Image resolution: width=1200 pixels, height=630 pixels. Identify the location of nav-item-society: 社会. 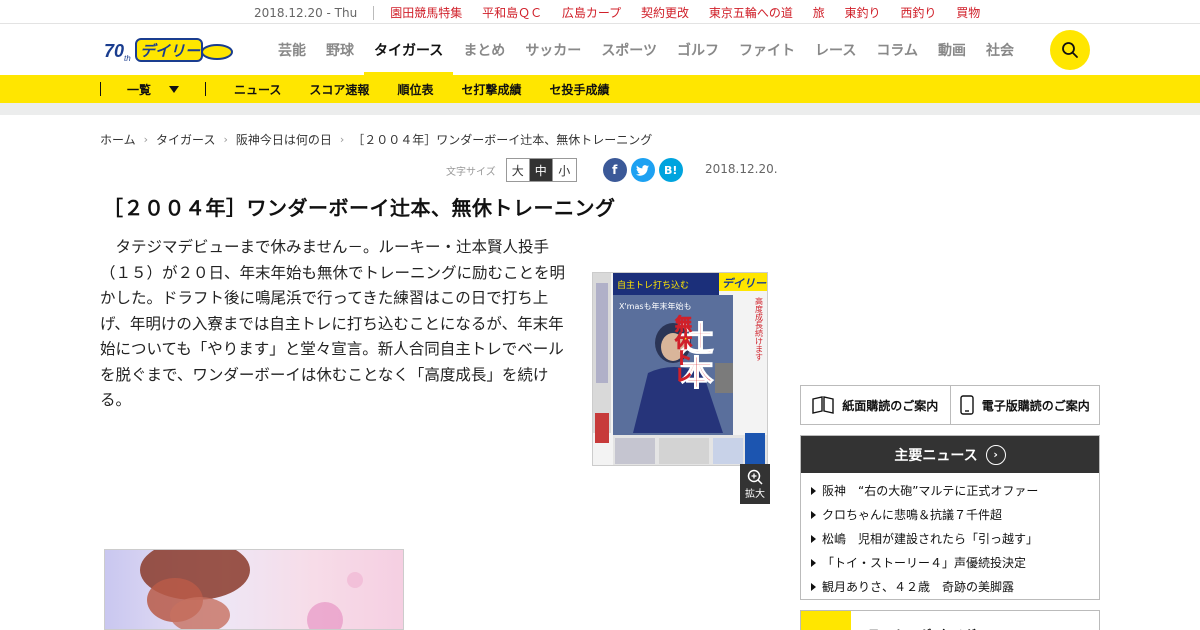
(1000, 50).